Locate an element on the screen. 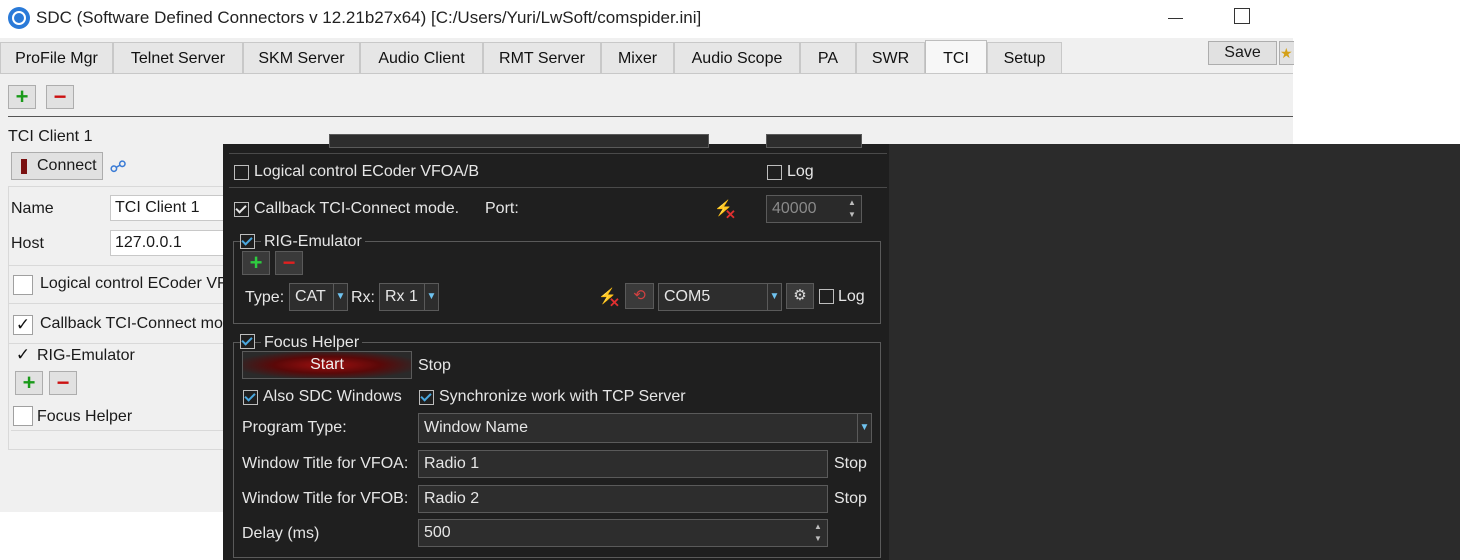  vfob-title-label: Window Title for VFOB: is located at coordinates (325, 498).